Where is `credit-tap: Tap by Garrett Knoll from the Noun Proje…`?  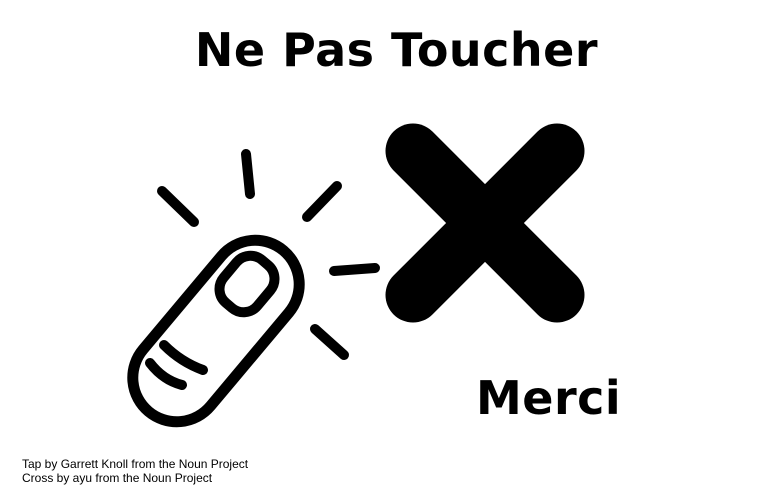 credit-tap: Tap by Garrett Knoll from the Noun Proje… is located at coordinates (135, 464).